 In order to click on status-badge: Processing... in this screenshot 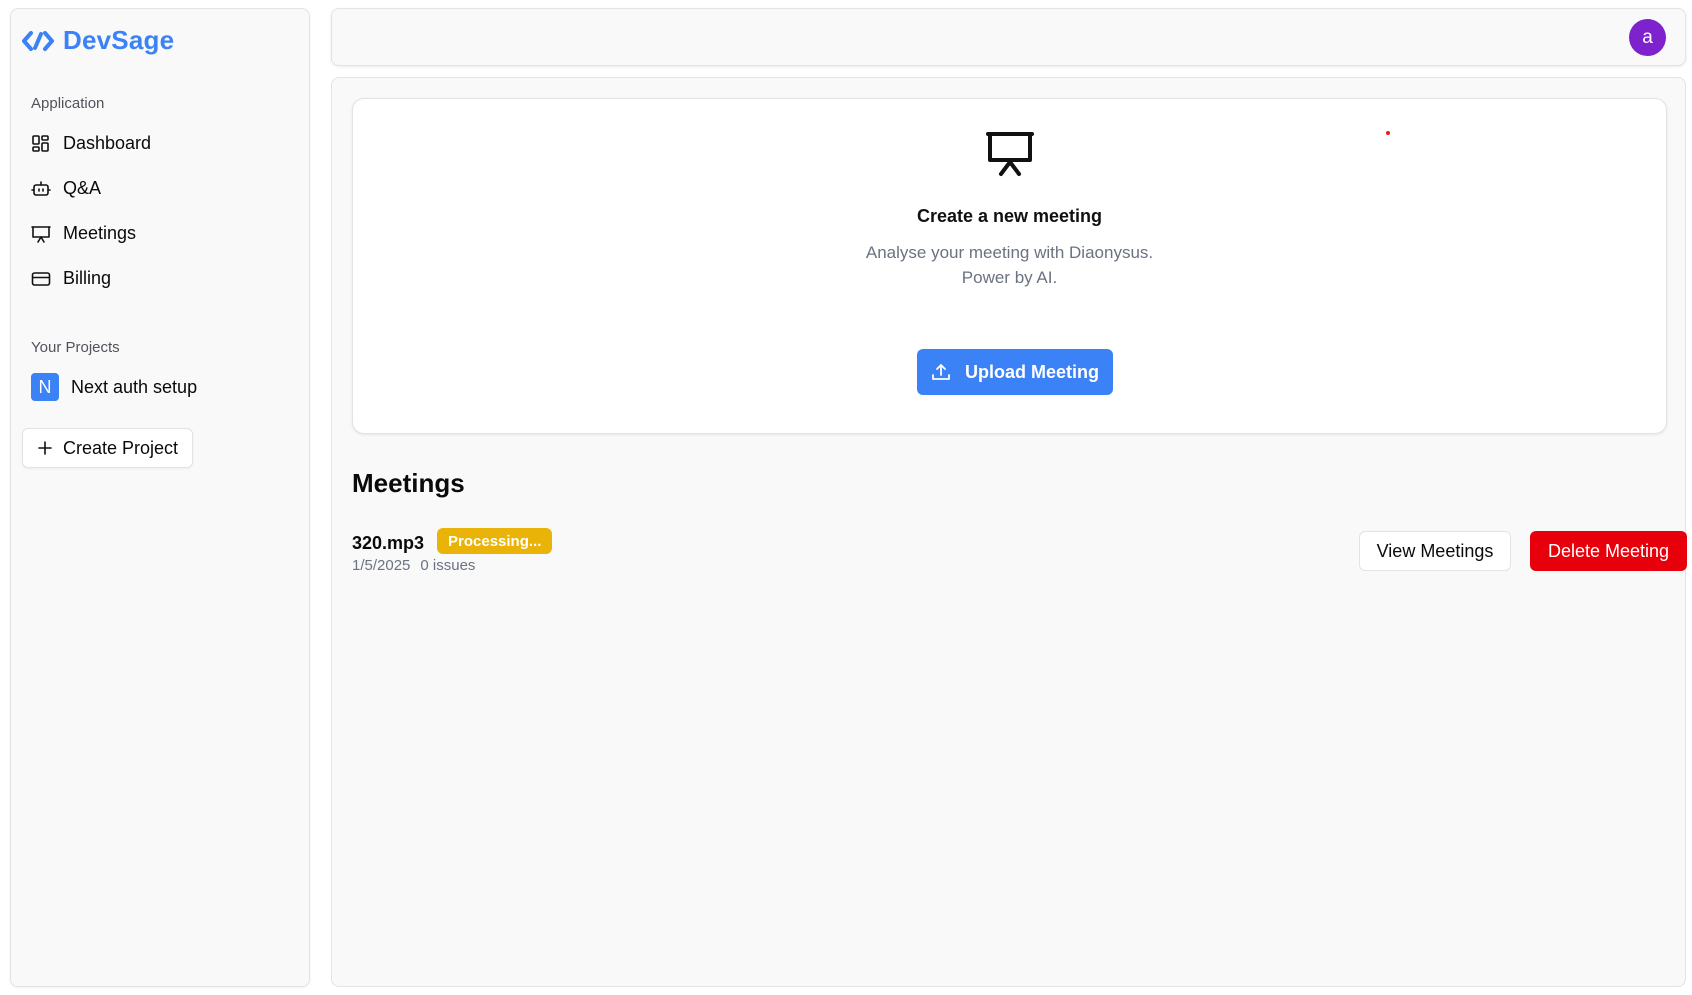, I will do `click(495, 541)`.